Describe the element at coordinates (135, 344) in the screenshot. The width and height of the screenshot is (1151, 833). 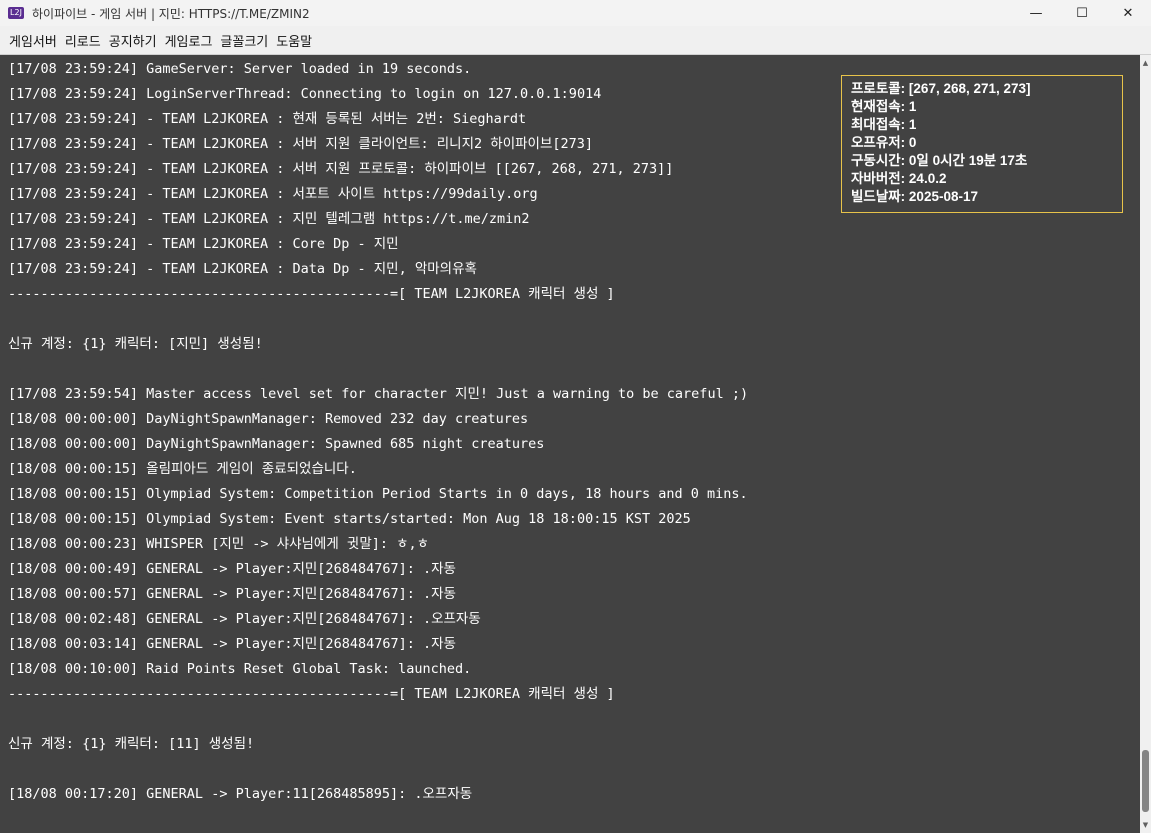
I see `log-line: 신규 계정: {1} 캐릭터: [지민] 생성됨!` at that location.